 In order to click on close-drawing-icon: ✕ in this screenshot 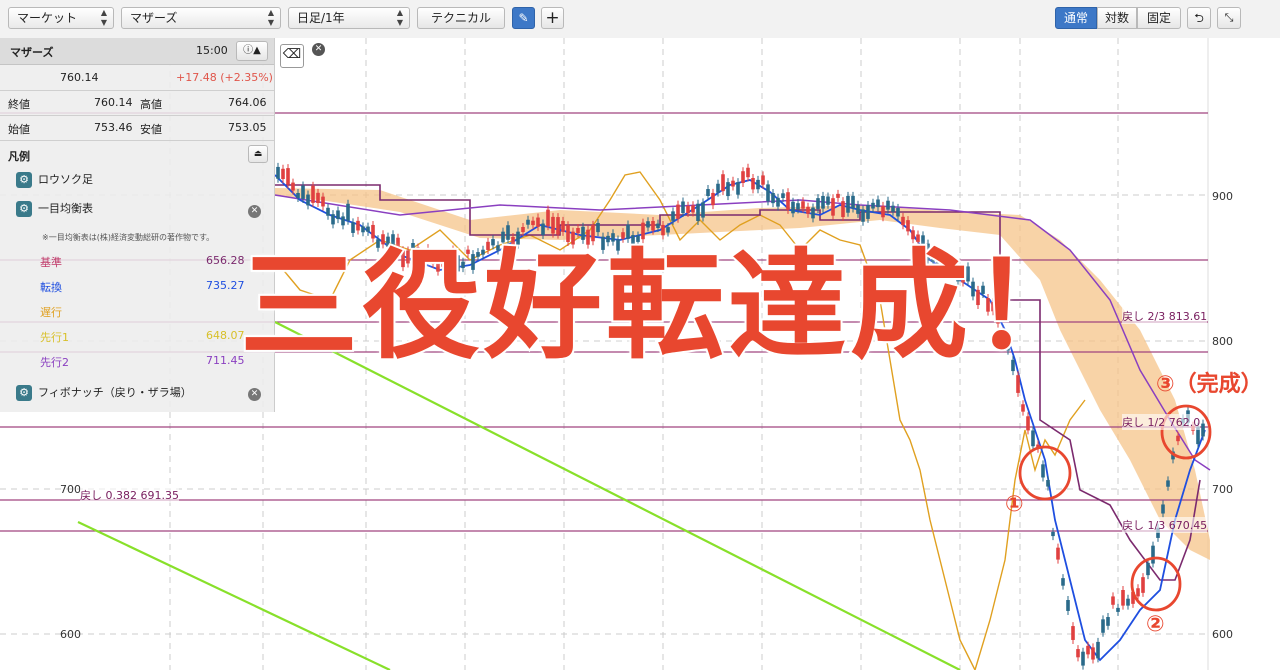, I will do `click(318, 49)`.